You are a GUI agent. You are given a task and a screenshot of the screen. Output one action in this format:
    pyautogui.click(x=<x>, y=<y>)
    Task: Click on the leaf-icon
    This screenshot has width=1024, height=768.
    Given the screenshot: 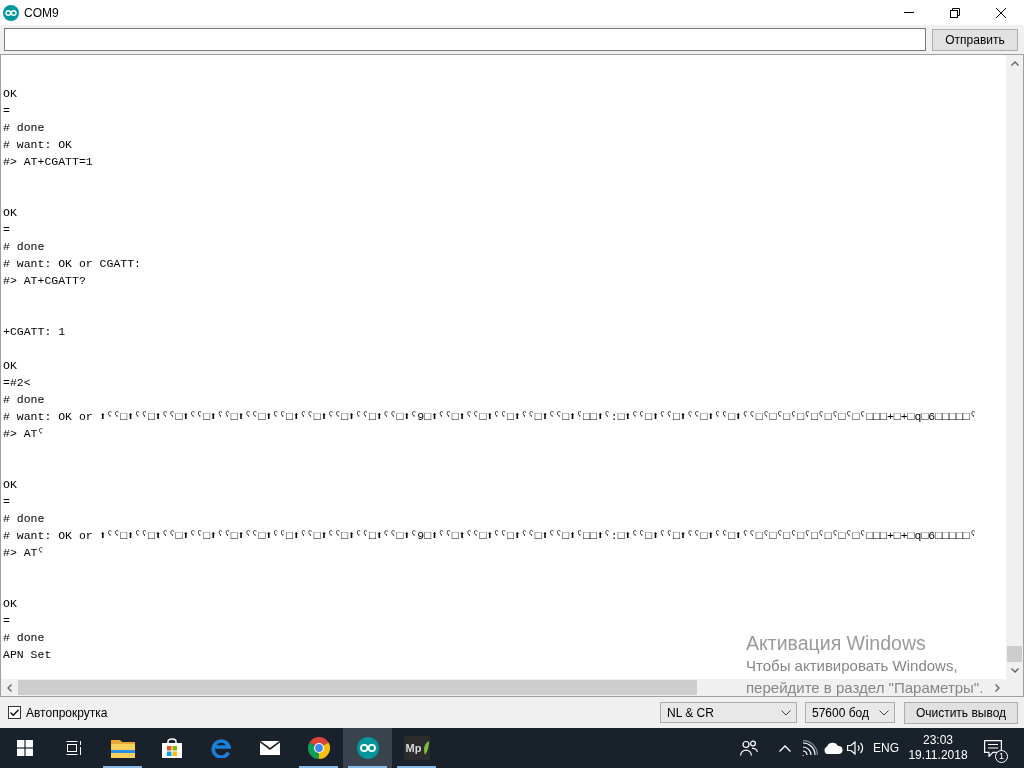 What is the action you would take?
    pyautogui.click(x=425, y=748)
    